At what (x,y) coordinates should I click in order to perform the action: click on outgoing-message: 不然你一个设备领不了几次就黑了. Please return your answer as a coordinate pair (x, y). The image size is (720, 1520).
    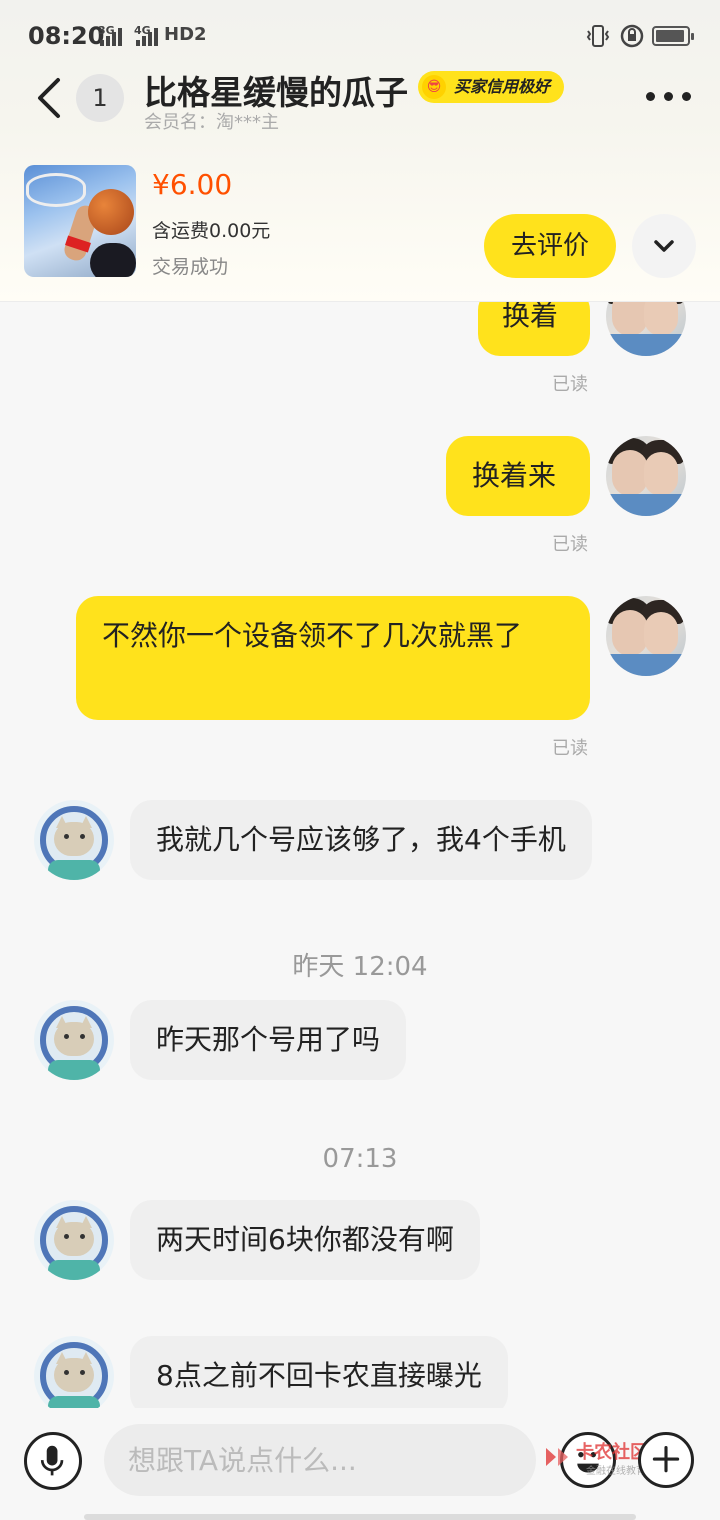
    Looking at the image, I should click on (333, 658).